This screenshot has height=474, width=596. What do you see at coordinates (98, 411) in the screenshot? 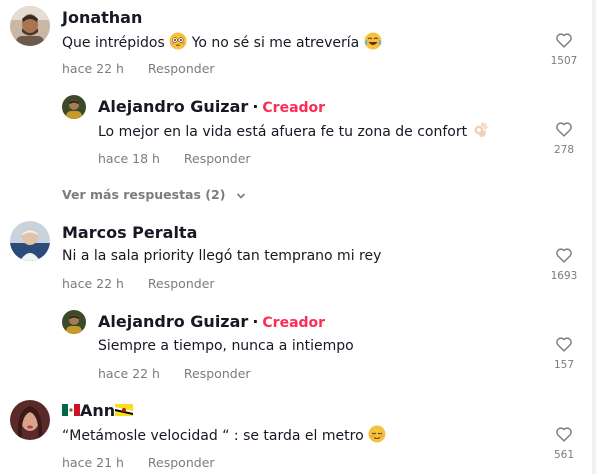
I see `username: Ann` at bounding box center [98, 411].